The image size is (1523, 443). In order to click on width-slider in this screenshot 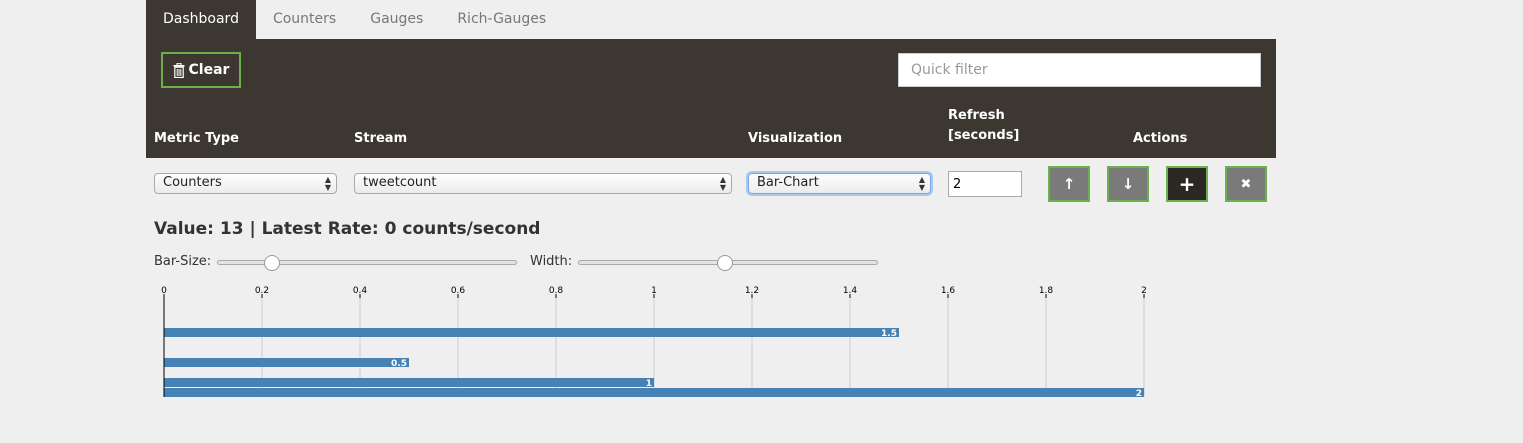, I will do `click(728, 263)`.